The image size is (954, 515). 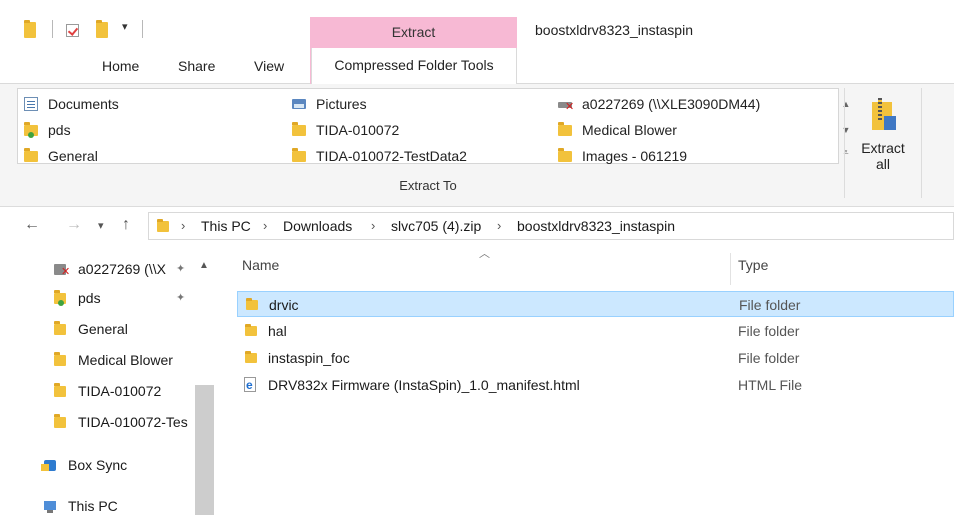 What do you see at coordinates (250, 385) in the screenshot?
I see `html-file-icon` at bounding box center [250, 385].